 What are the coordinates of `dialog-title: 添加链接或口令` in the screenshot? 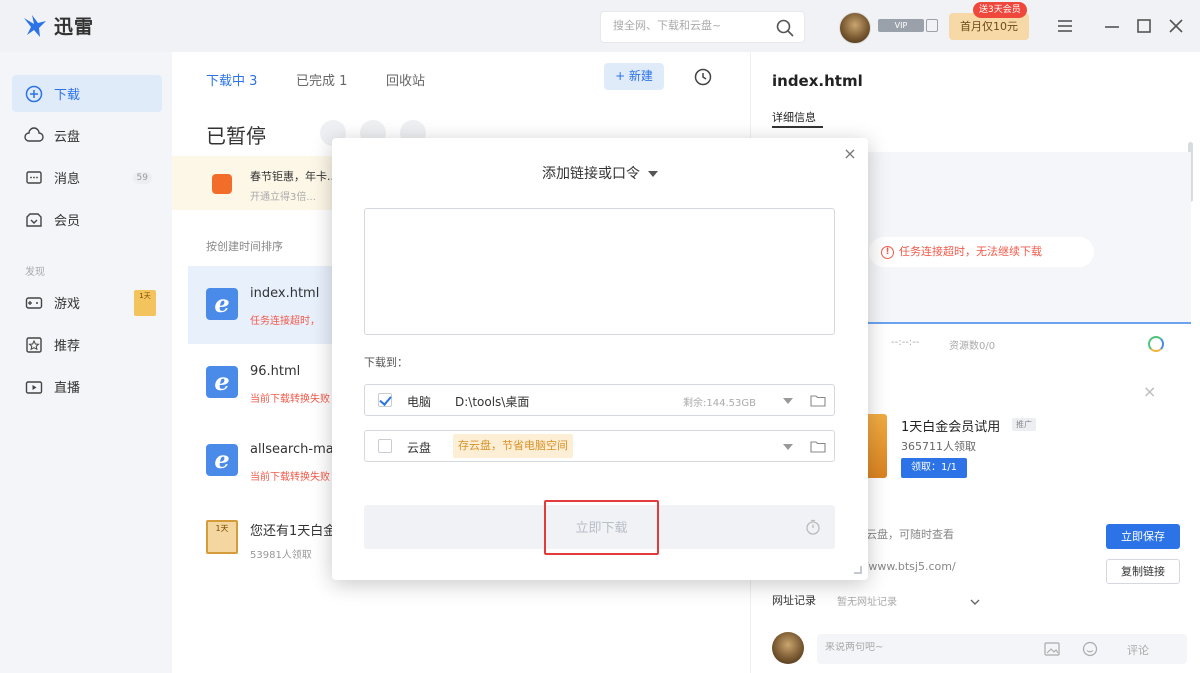 It's located at (600, 173).